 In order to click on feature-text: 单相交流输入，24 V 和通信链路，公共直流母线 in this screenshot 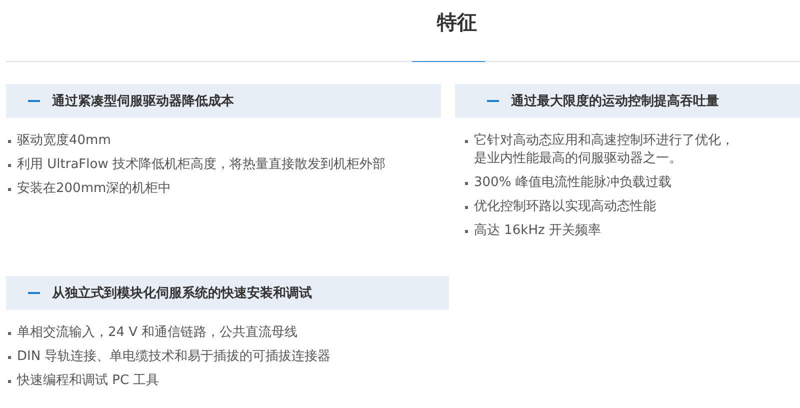, I will do `click(157, 333)`.